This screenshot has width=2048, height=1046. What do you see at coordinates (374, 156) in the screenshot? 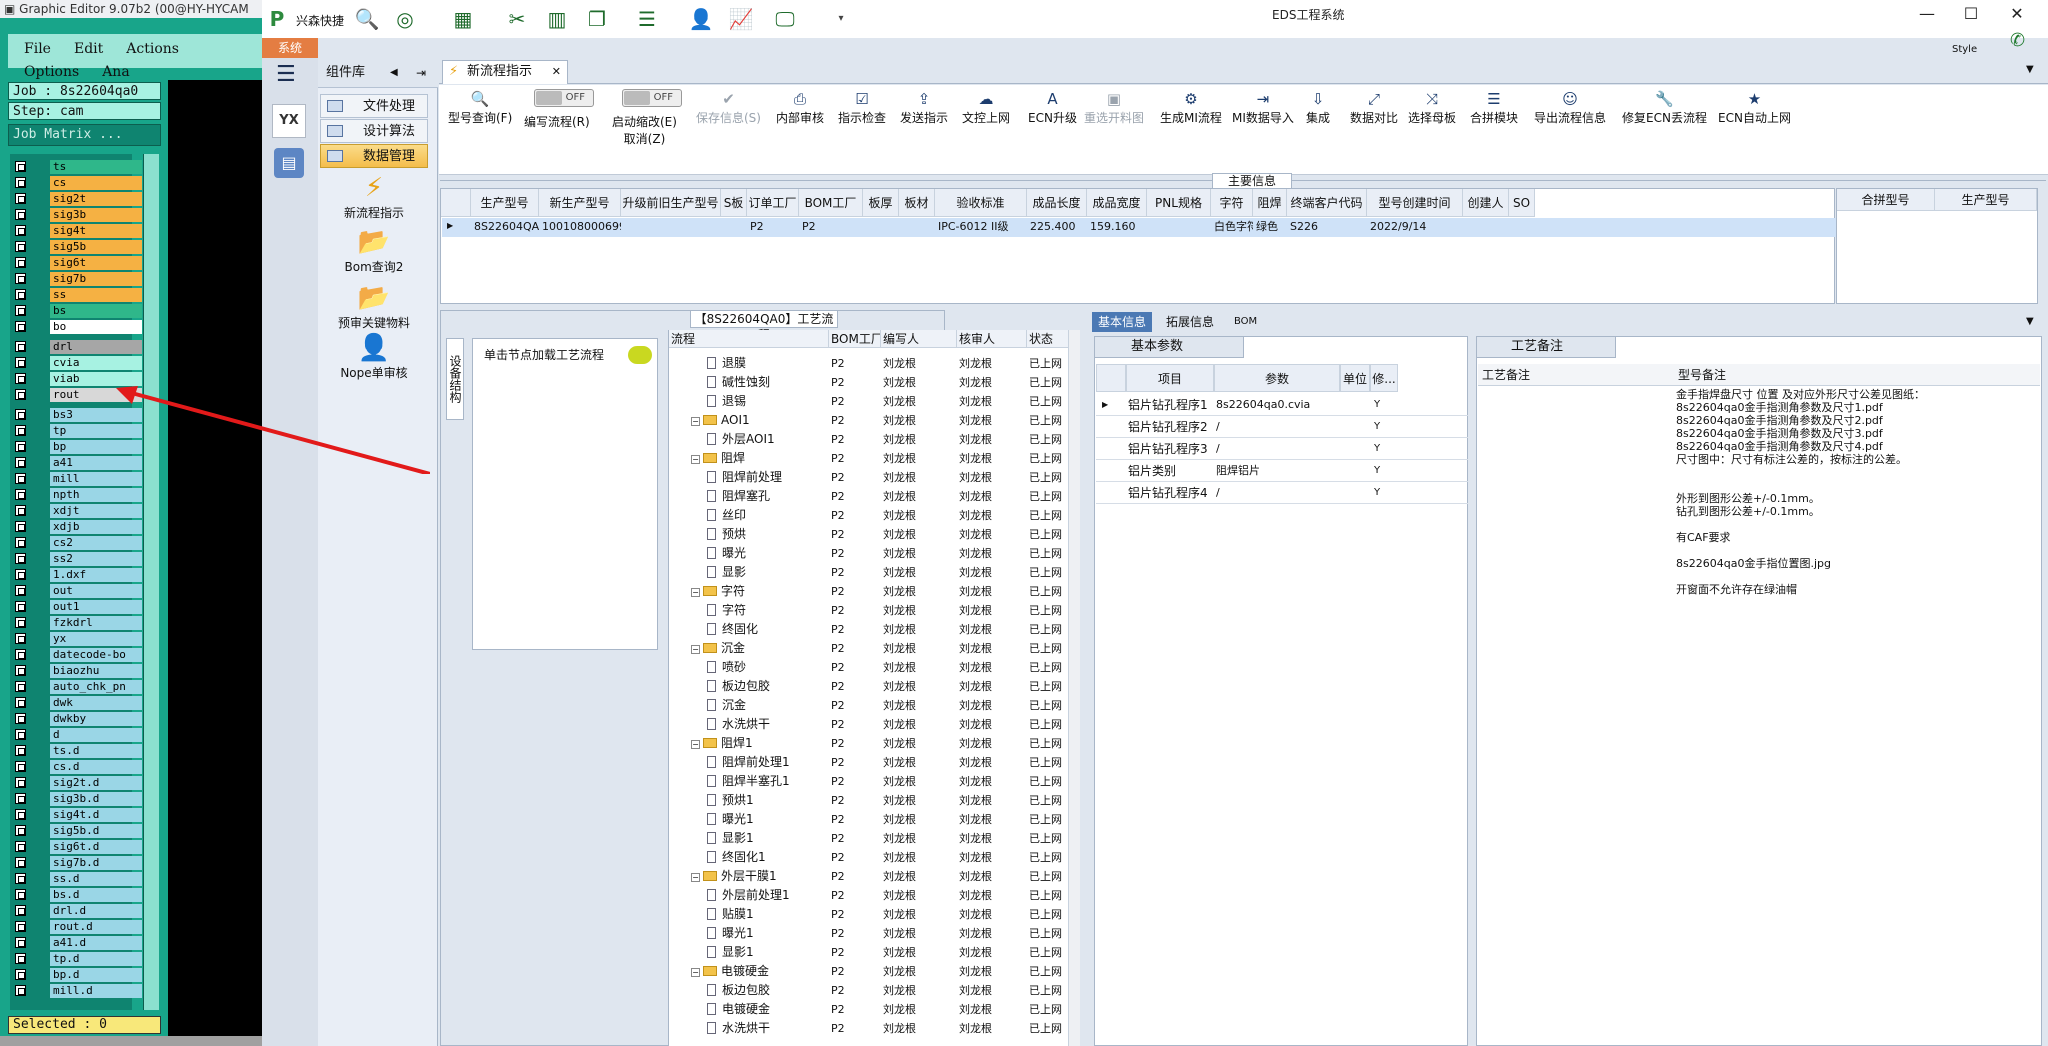
I see `sidebar-item-data: 数据管理` at bounding box center [374, 156].